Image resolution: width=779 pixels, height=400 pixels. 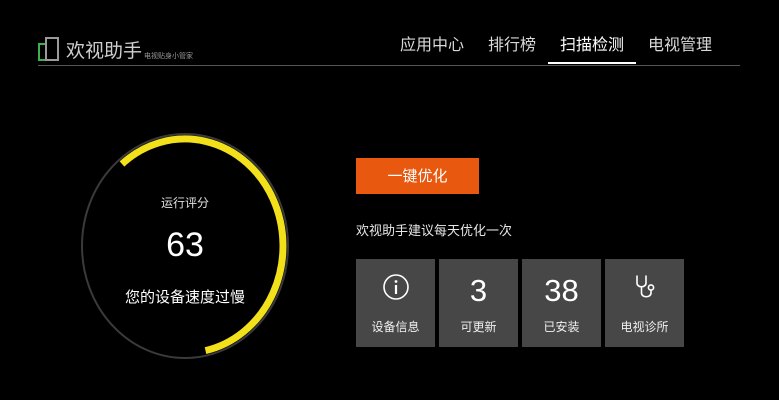 I want to click on tile-tv-clinic: 电视诊所, so click(x=644, y=303).